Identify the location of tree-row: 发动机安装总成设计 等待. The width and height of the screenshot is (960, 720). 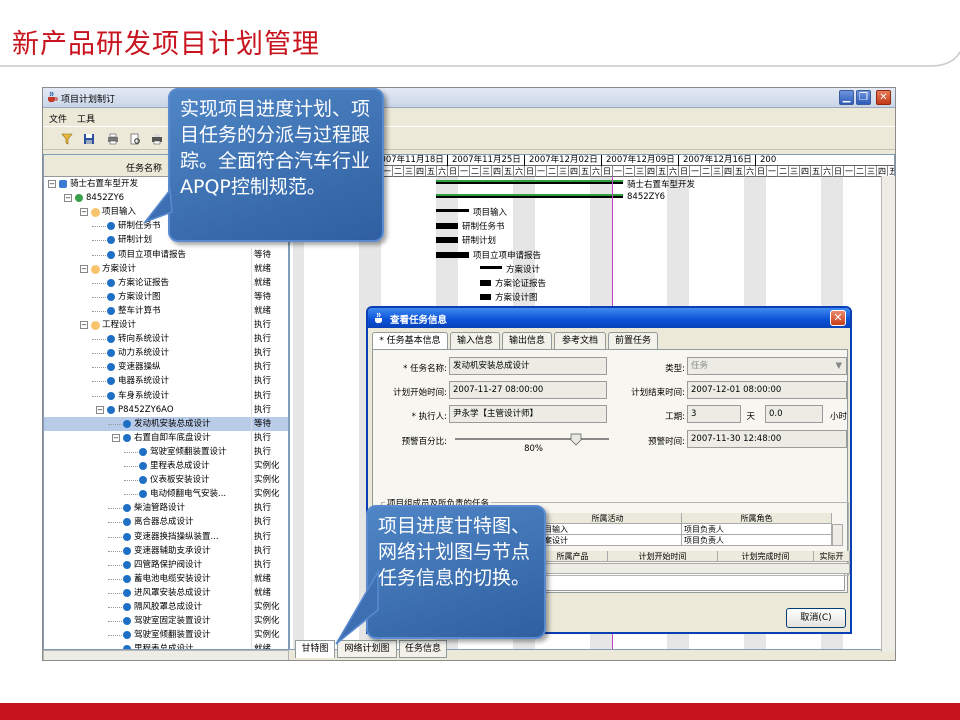
(166, 423).